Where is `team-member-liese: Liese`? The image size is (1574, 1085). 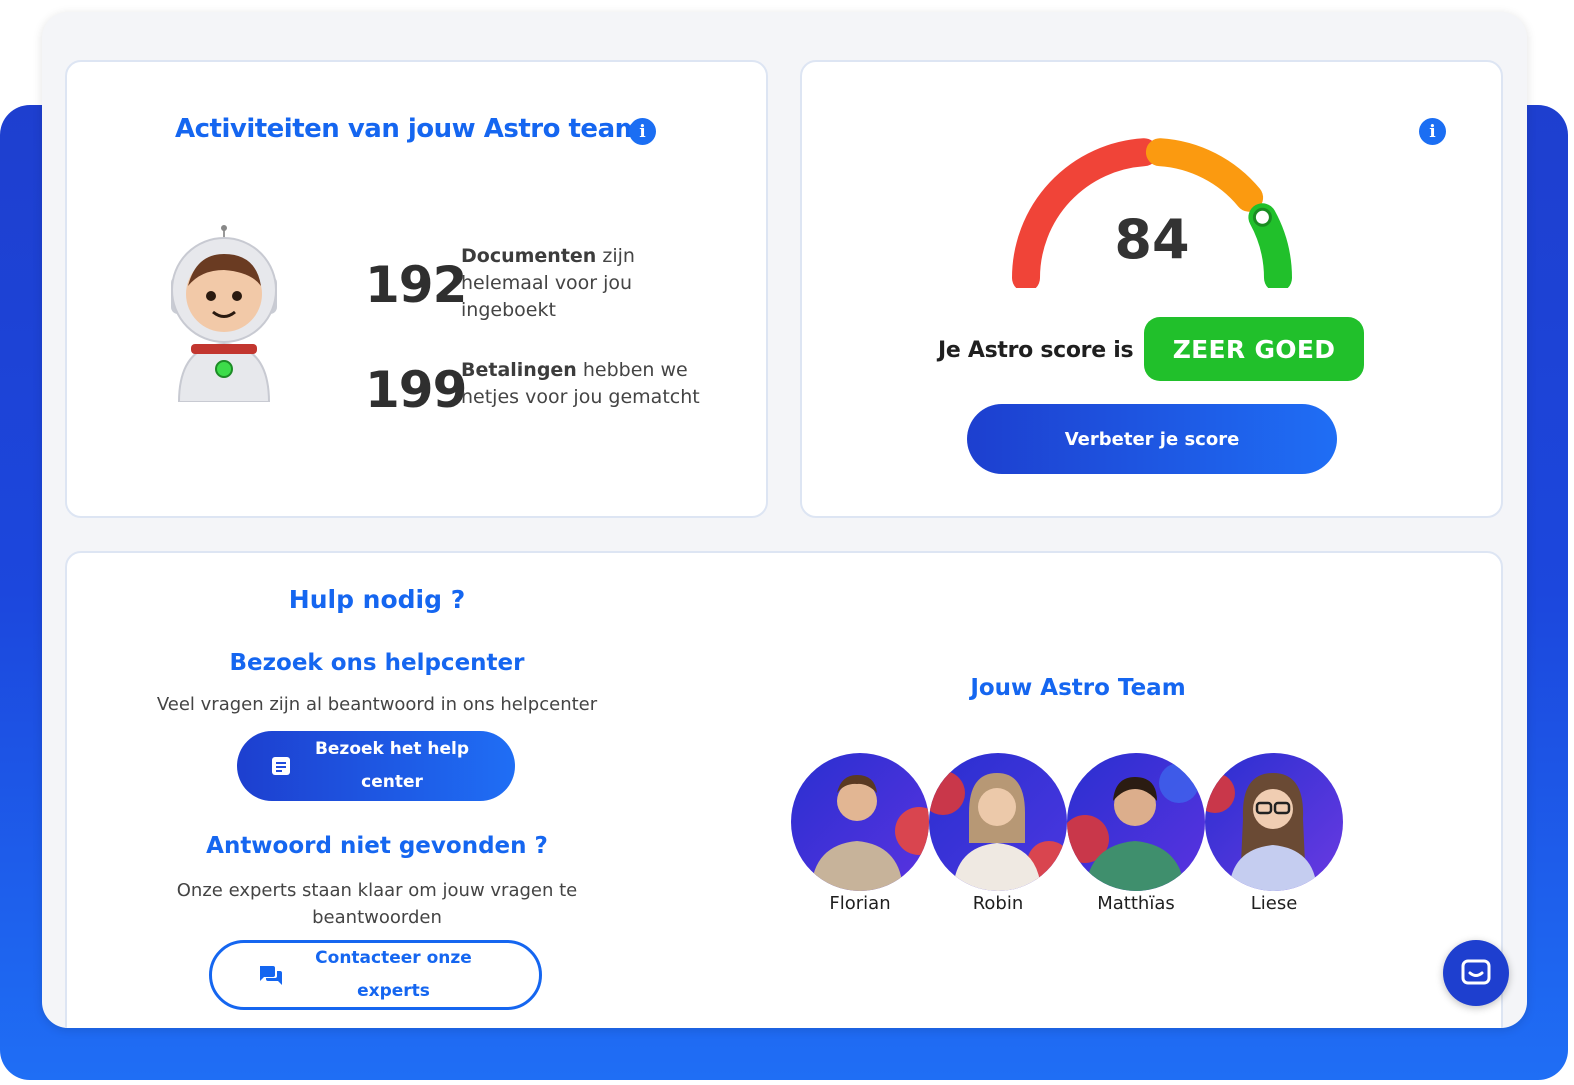 team-member-liese: Liese is located at coordinates (1274, 833).